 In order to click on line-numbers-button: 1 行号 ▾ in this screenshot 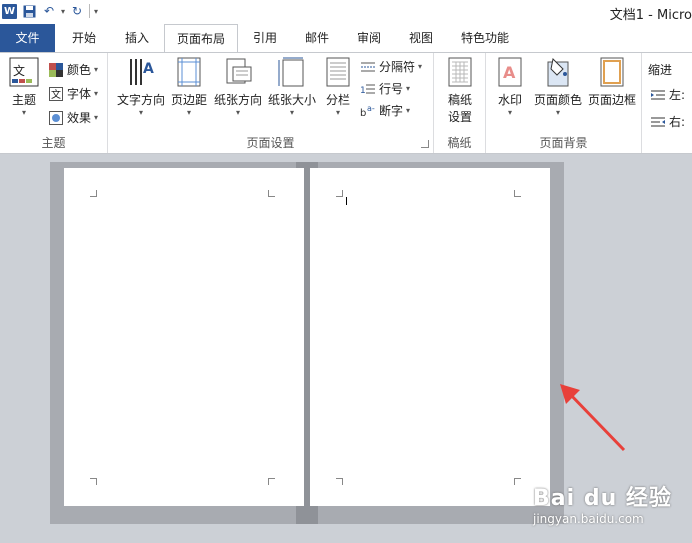, I will do `click(385, 88)`.